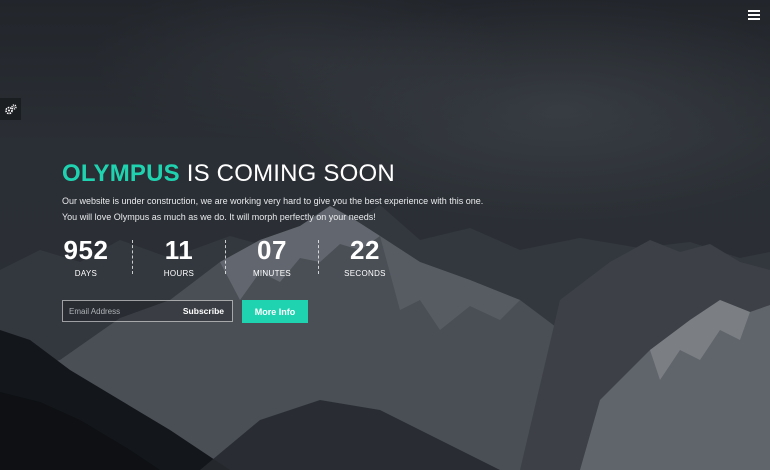  Describe the element at coordinates (179, 250) in the screenshot. I see `countdown-hours-value: 11` at that location.